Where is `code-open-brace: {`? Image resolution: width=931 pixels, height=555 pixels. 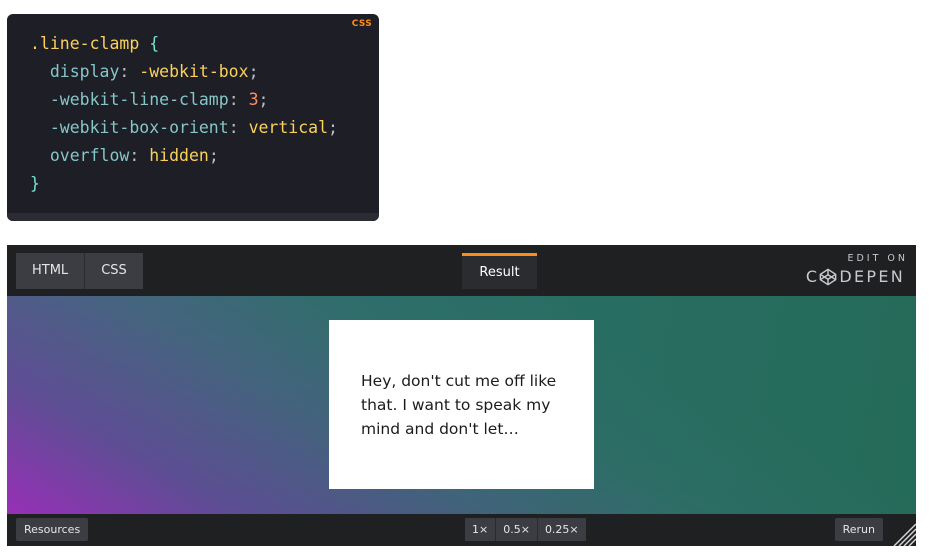
code-open-brace: { is located at coordinates (149, 43).